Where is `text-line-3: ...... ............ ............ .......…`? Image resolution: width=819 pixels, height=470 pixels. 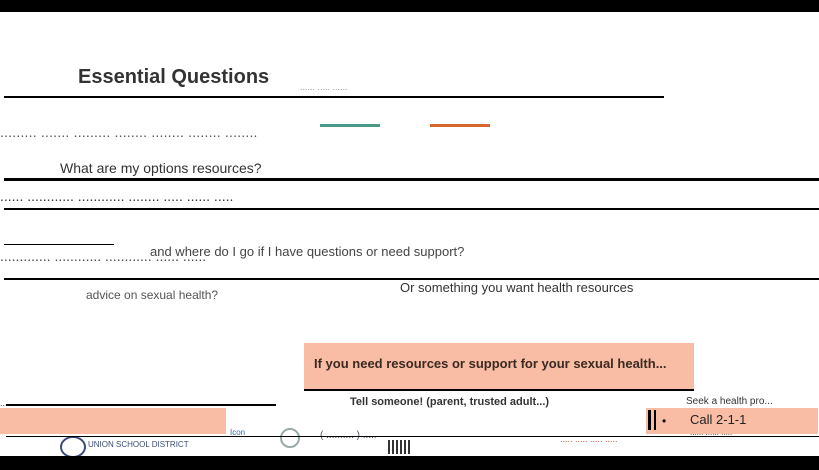 text-line-3: ...... ............ ............ .......… is located at coordinates (117, 196).